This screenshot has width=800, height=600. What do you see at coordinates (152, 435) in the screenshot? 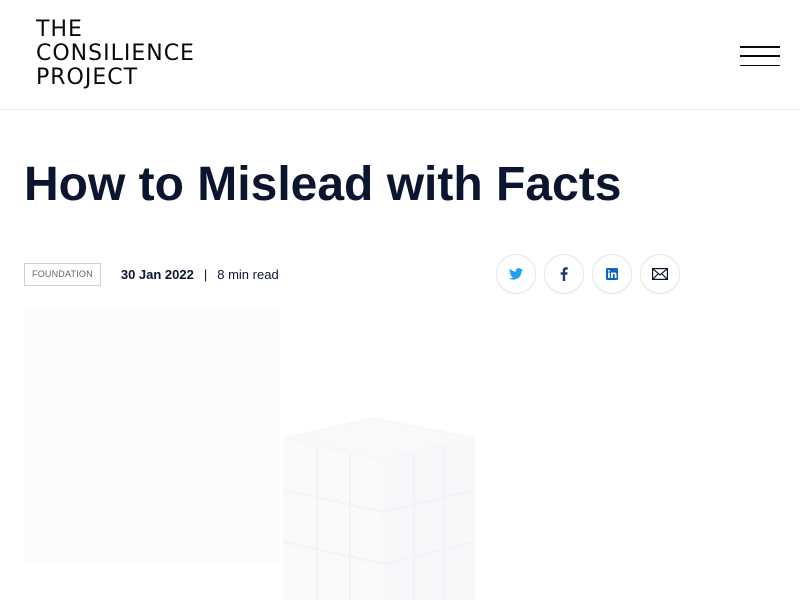
I see `hero-background-panel` at bounding box center [152, 435].